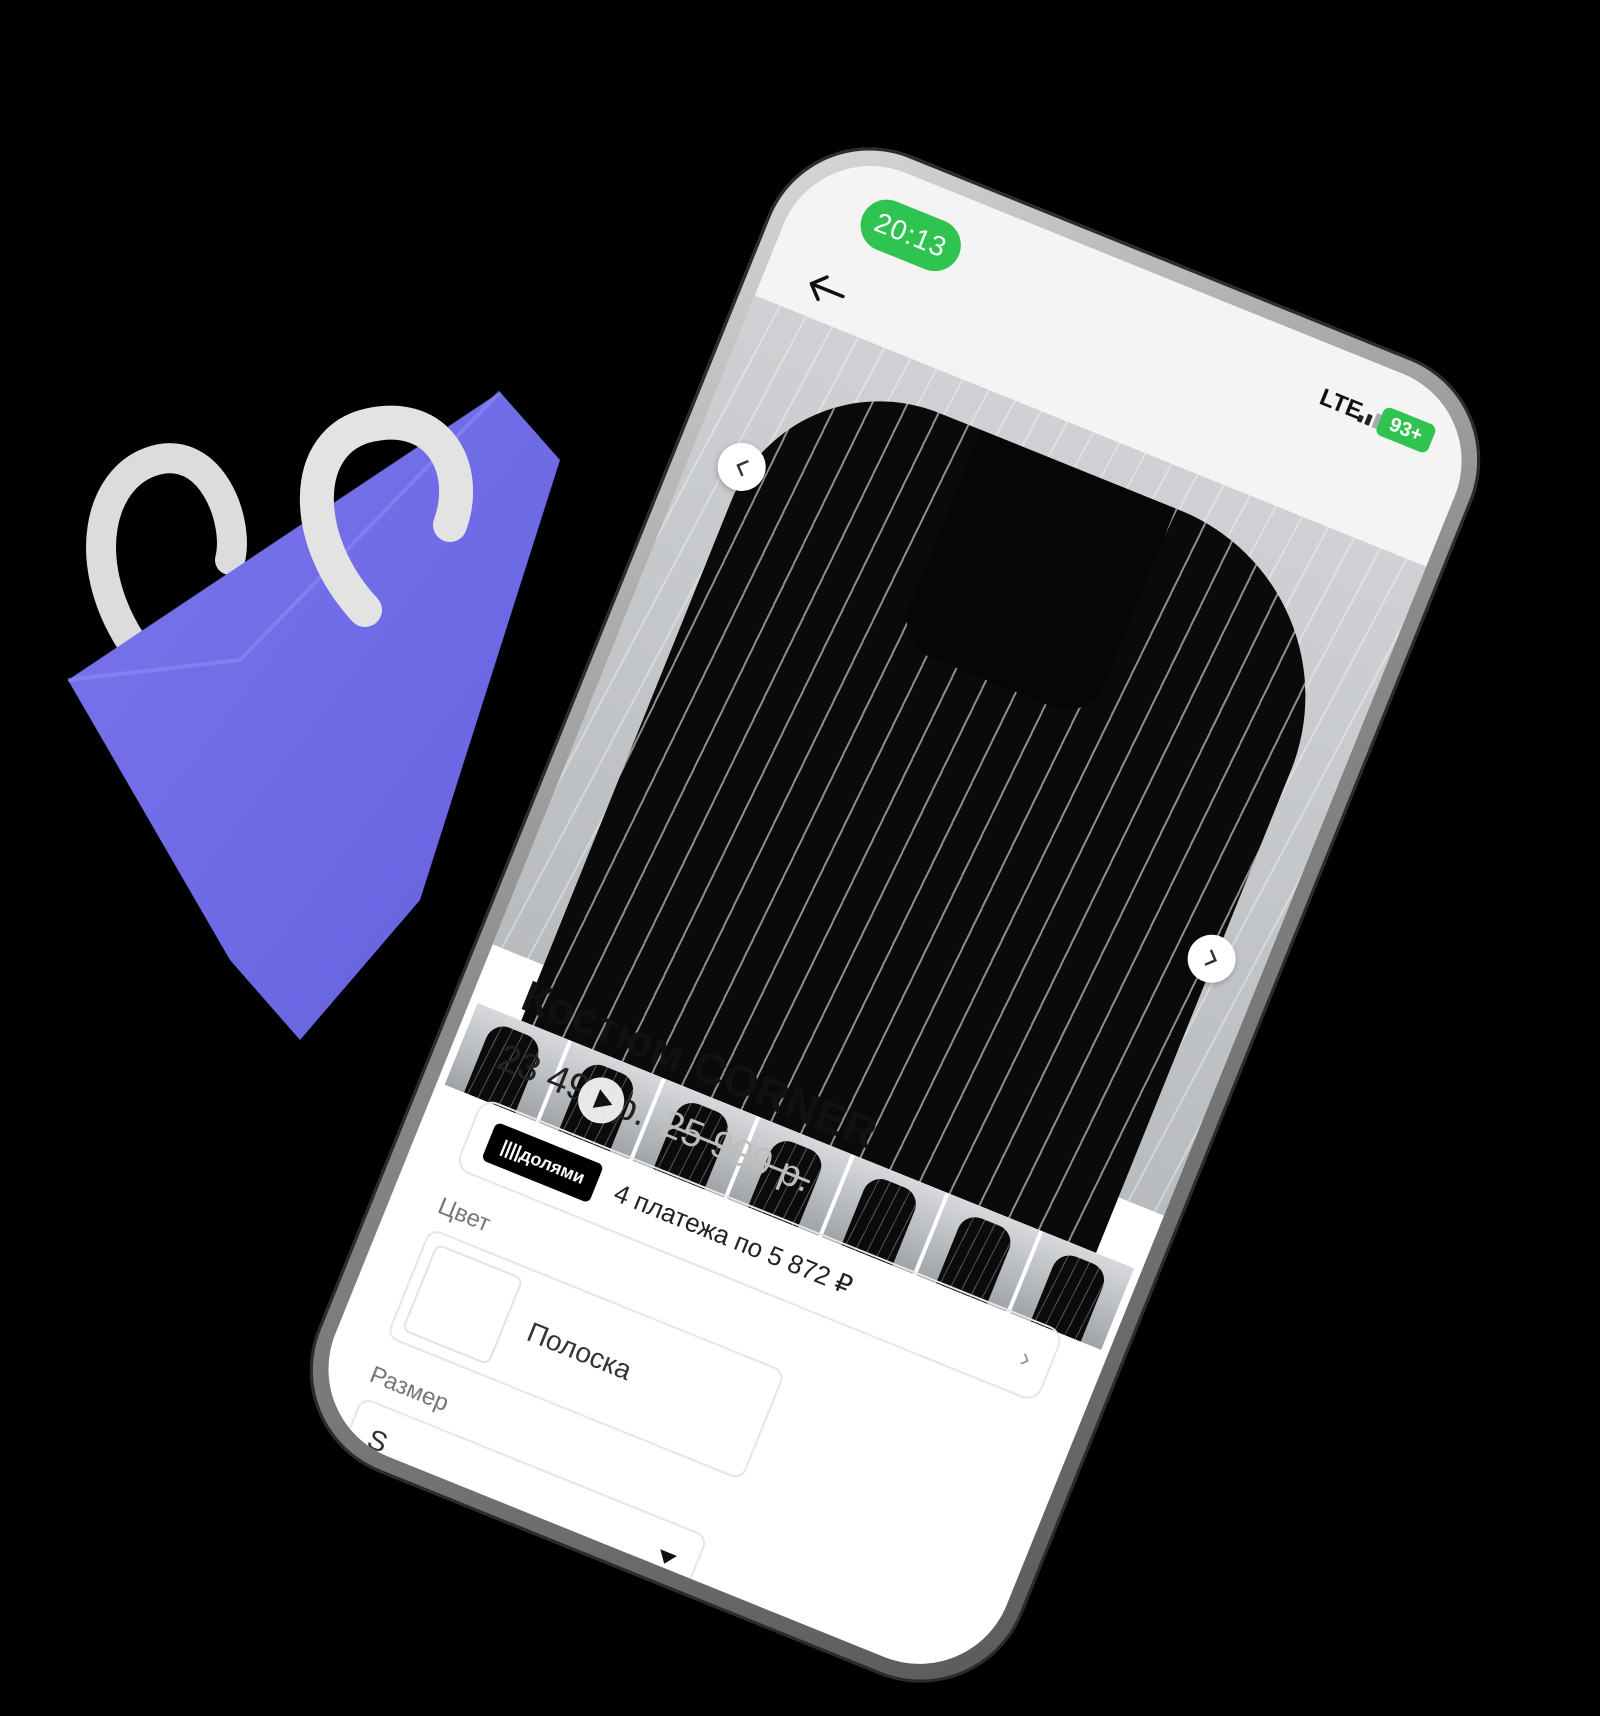 This screenshot has height=1716, width=1600. I want to click on time-indicator: 20:13, so click(910, 235).